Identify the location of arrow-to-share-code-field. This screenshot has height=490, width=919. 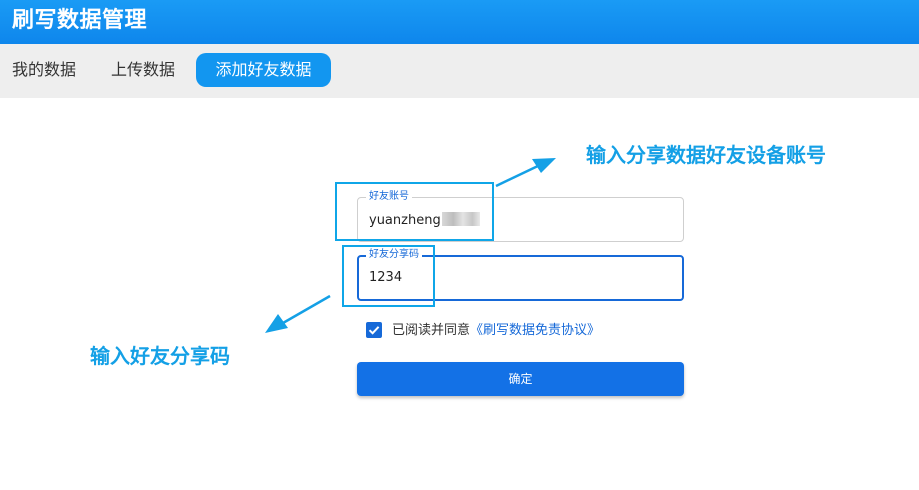
(298, 313).